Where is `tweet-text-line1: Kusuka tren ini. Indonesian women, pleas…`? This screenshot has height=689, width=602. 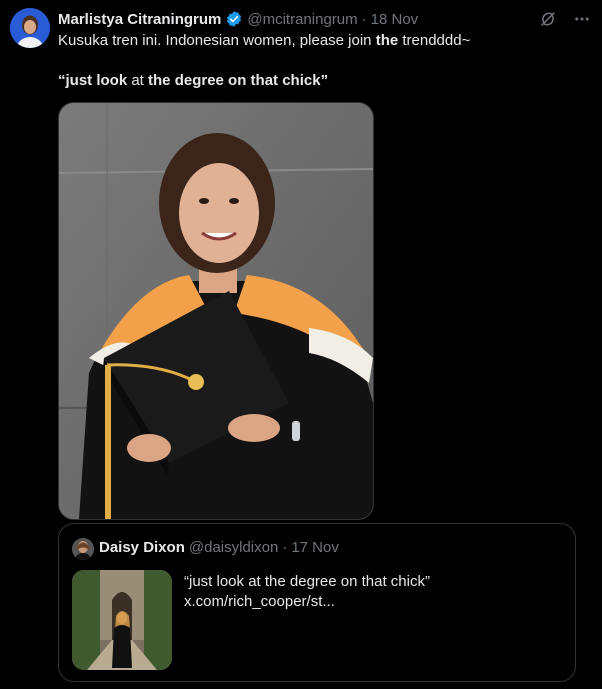 tweet-text-line1: Kusuka tren ini. Indonesian women, pleas… is located at coordinates (264, 41).